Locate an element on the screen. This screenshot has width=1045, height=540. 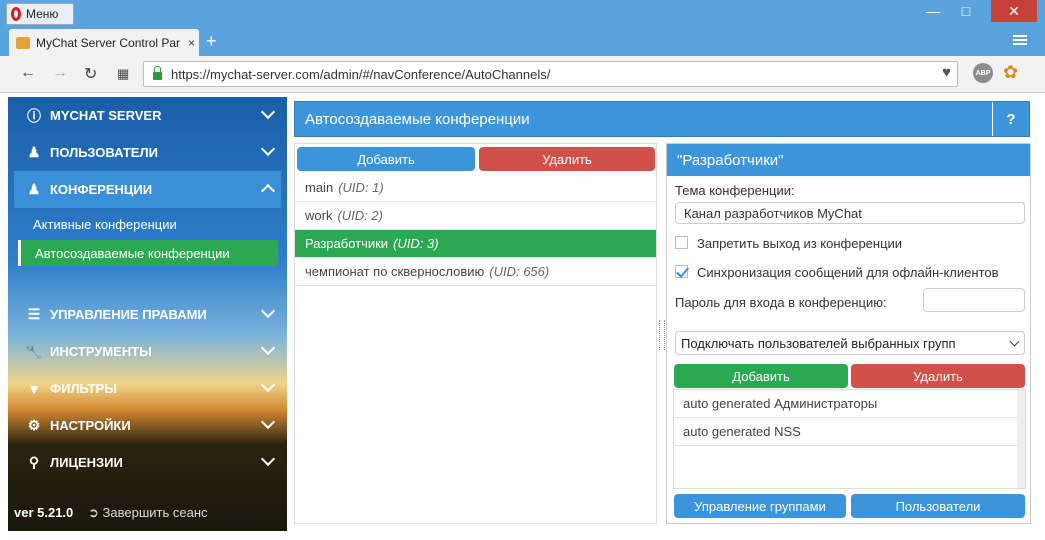
gears-icon: ⚙ is located at coordinates (34, 425).